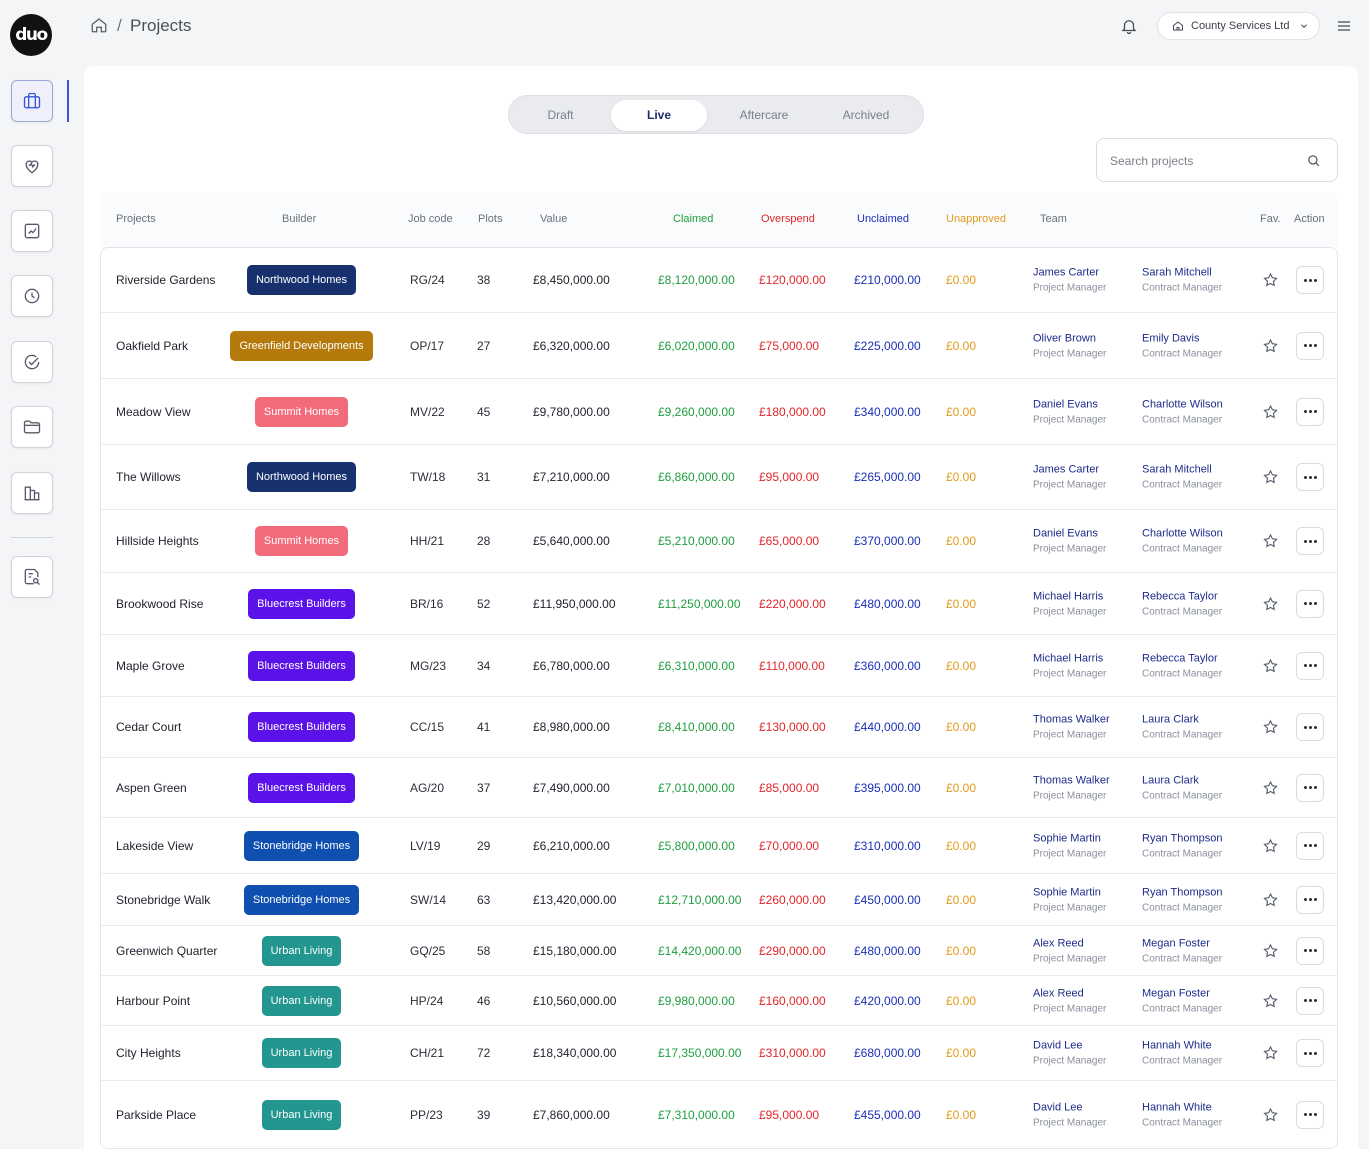 This screenshot has height=1149, width=1369. I want to click on contract-manager: Emily Davis Contract Manager, so click(1182, 345).